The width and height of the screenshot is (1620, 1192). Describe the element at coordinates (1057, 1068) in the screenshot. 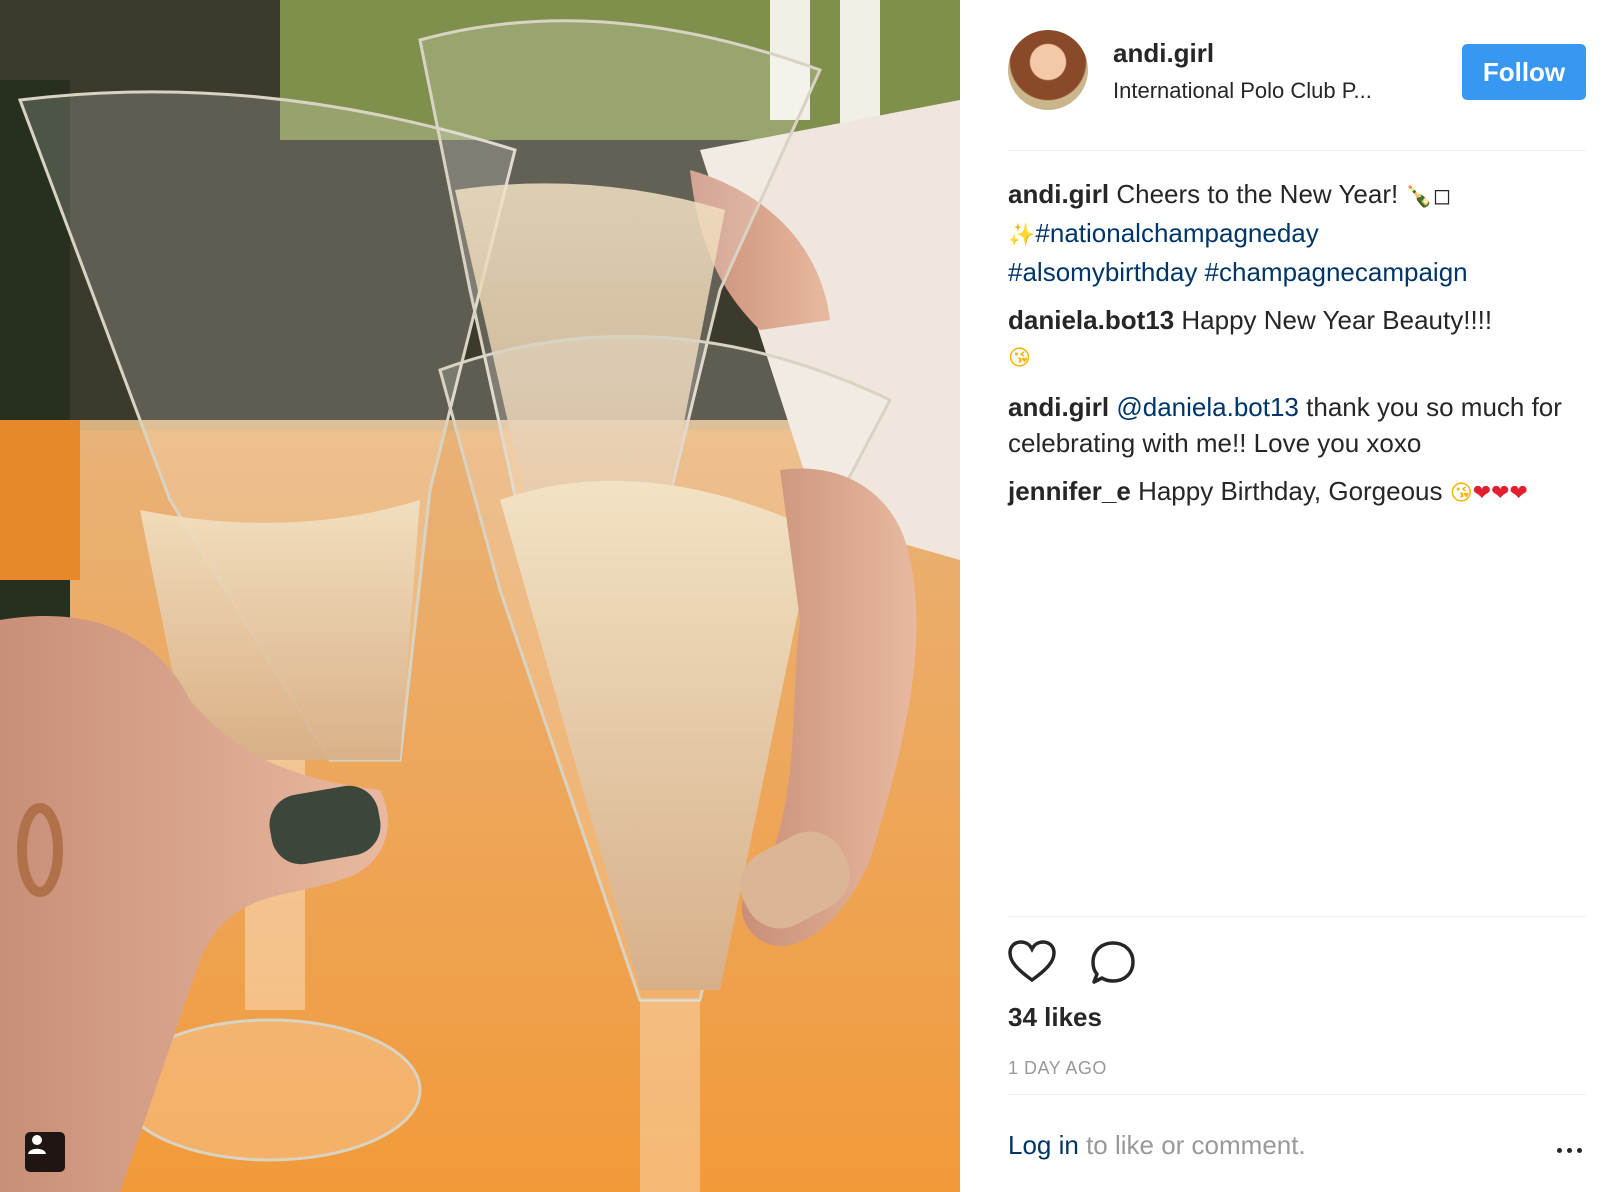

I see `post-timestamp: 1 DAY AGO` at that location.